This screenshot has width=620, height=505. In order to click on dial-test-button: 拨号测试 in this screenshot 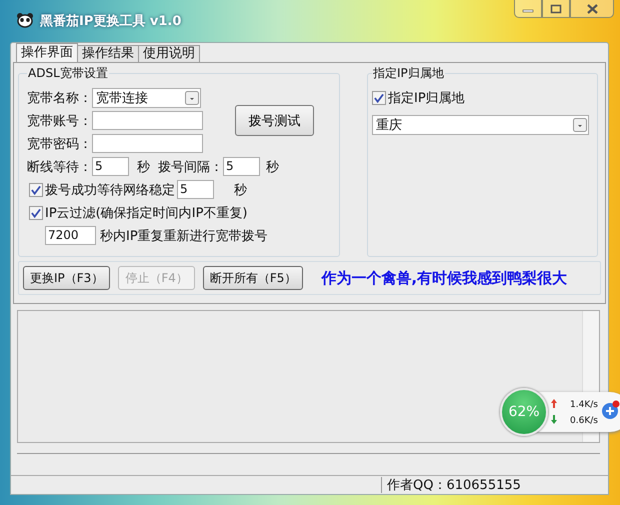, I will do `click(274, 120)`.